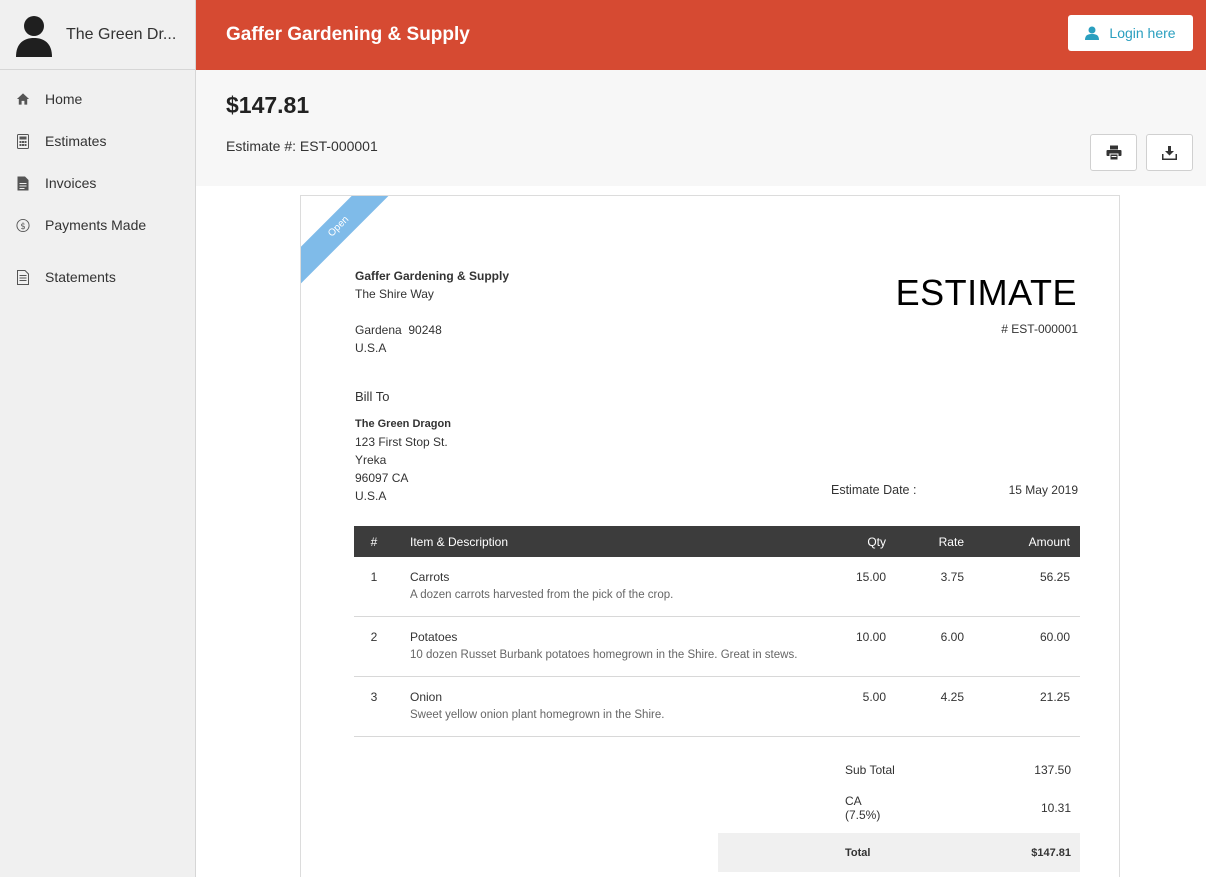 The width and height of the screenshot is (1206, 877). Describe the element at coordinates (858, 852) in the screenshot. I see `total-label: Total` at that location.